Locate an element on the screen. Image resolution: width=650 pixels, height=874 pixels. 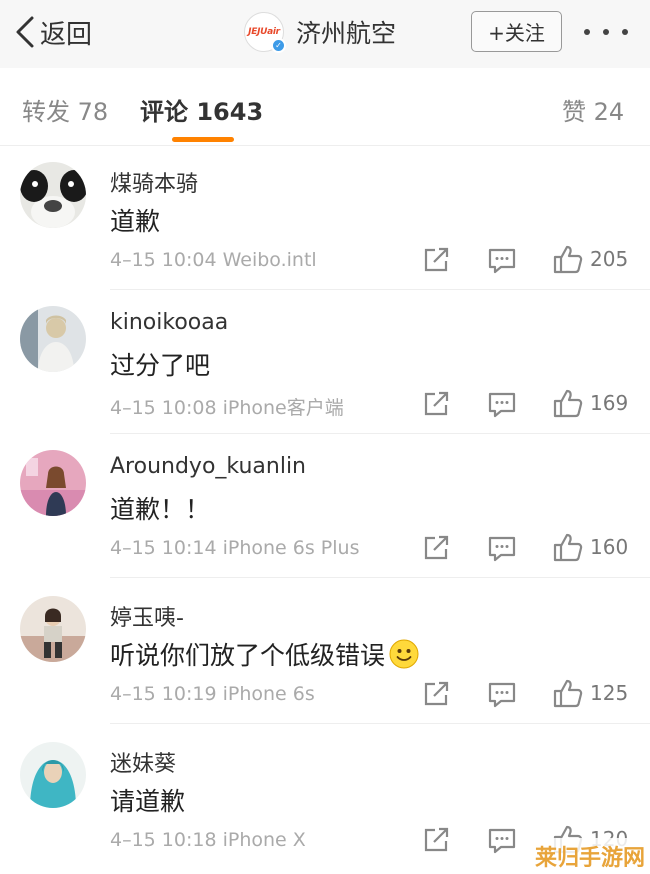
account-header: JEJUair ✓ 济州航空 is located at coordinates (320, 32).